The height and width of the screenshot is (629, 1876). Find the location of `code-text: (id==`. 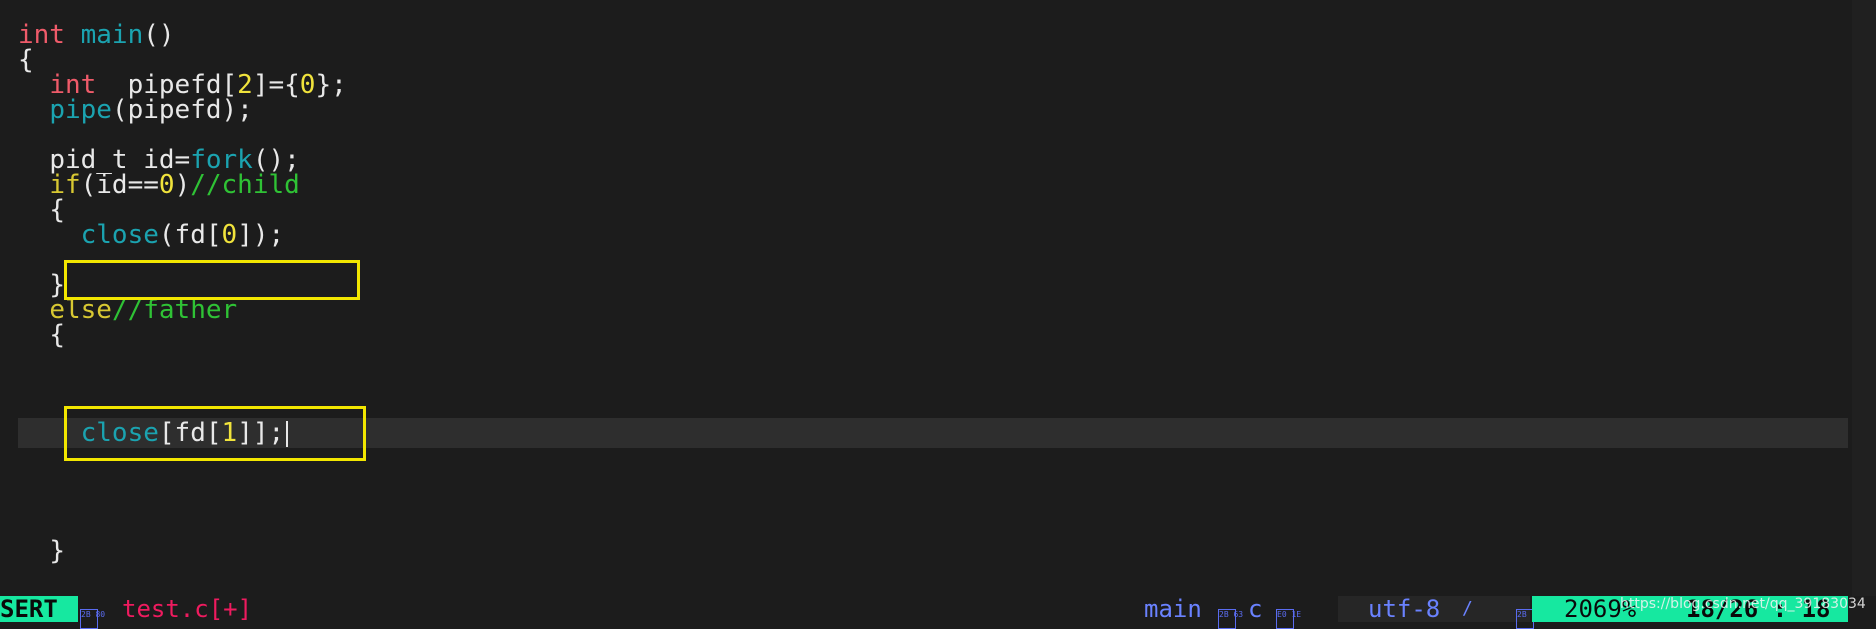

code-text: (id== is located at coordinates (119, 185).